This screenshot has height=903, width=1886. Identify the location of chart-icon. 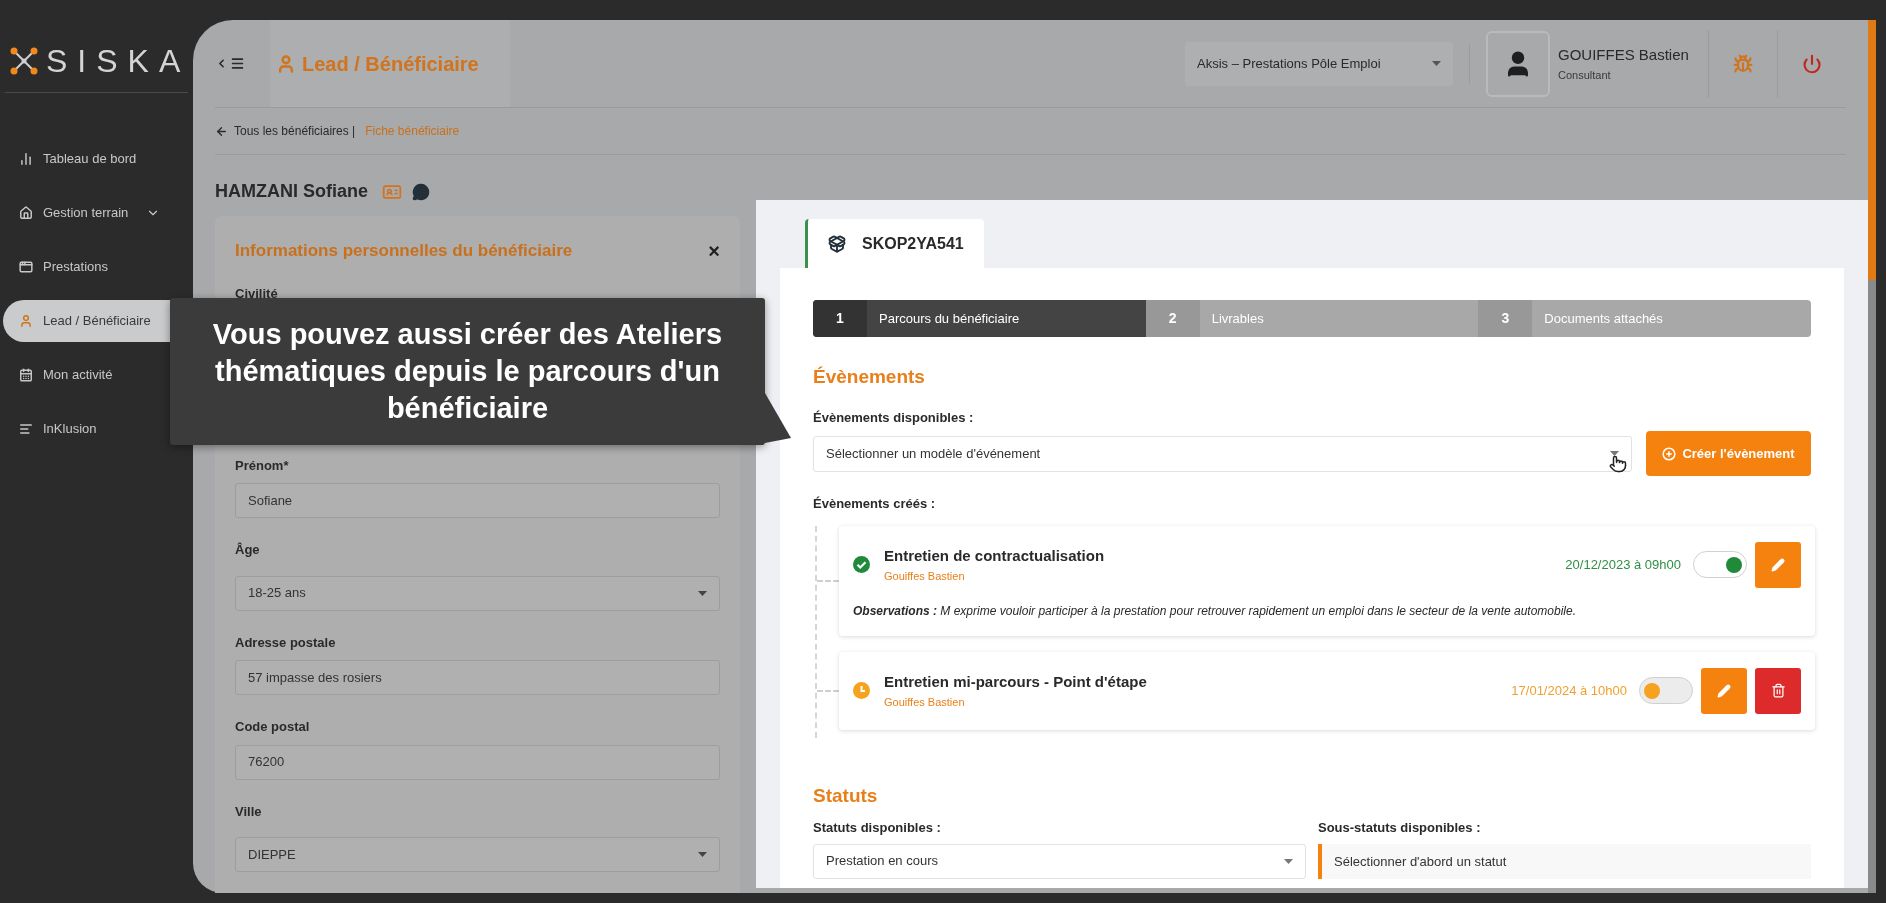
(26, 159).